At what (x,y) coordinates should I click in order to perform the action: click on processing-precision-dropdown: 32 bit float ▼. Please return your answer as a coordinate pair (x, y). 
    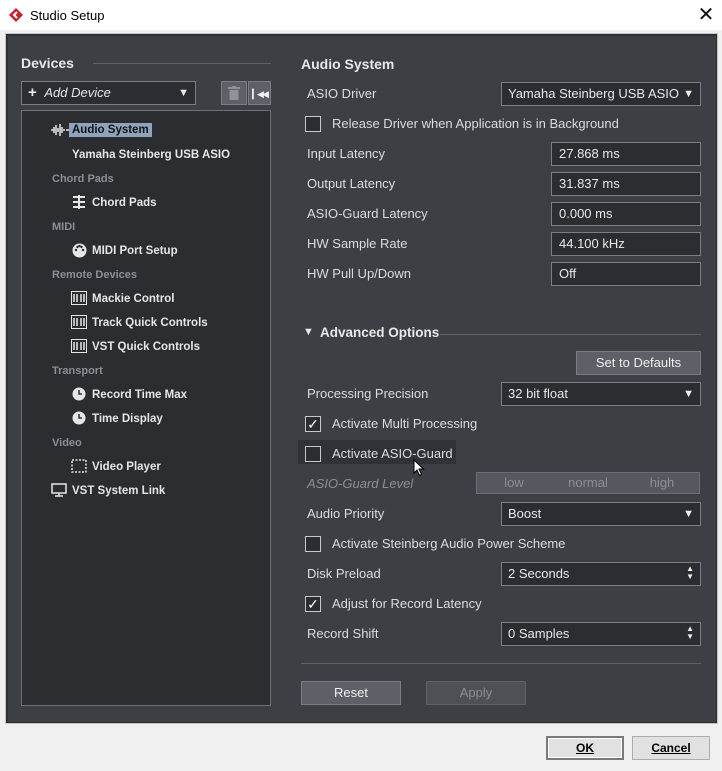
    Looking at the image, I should click on (601, 394).